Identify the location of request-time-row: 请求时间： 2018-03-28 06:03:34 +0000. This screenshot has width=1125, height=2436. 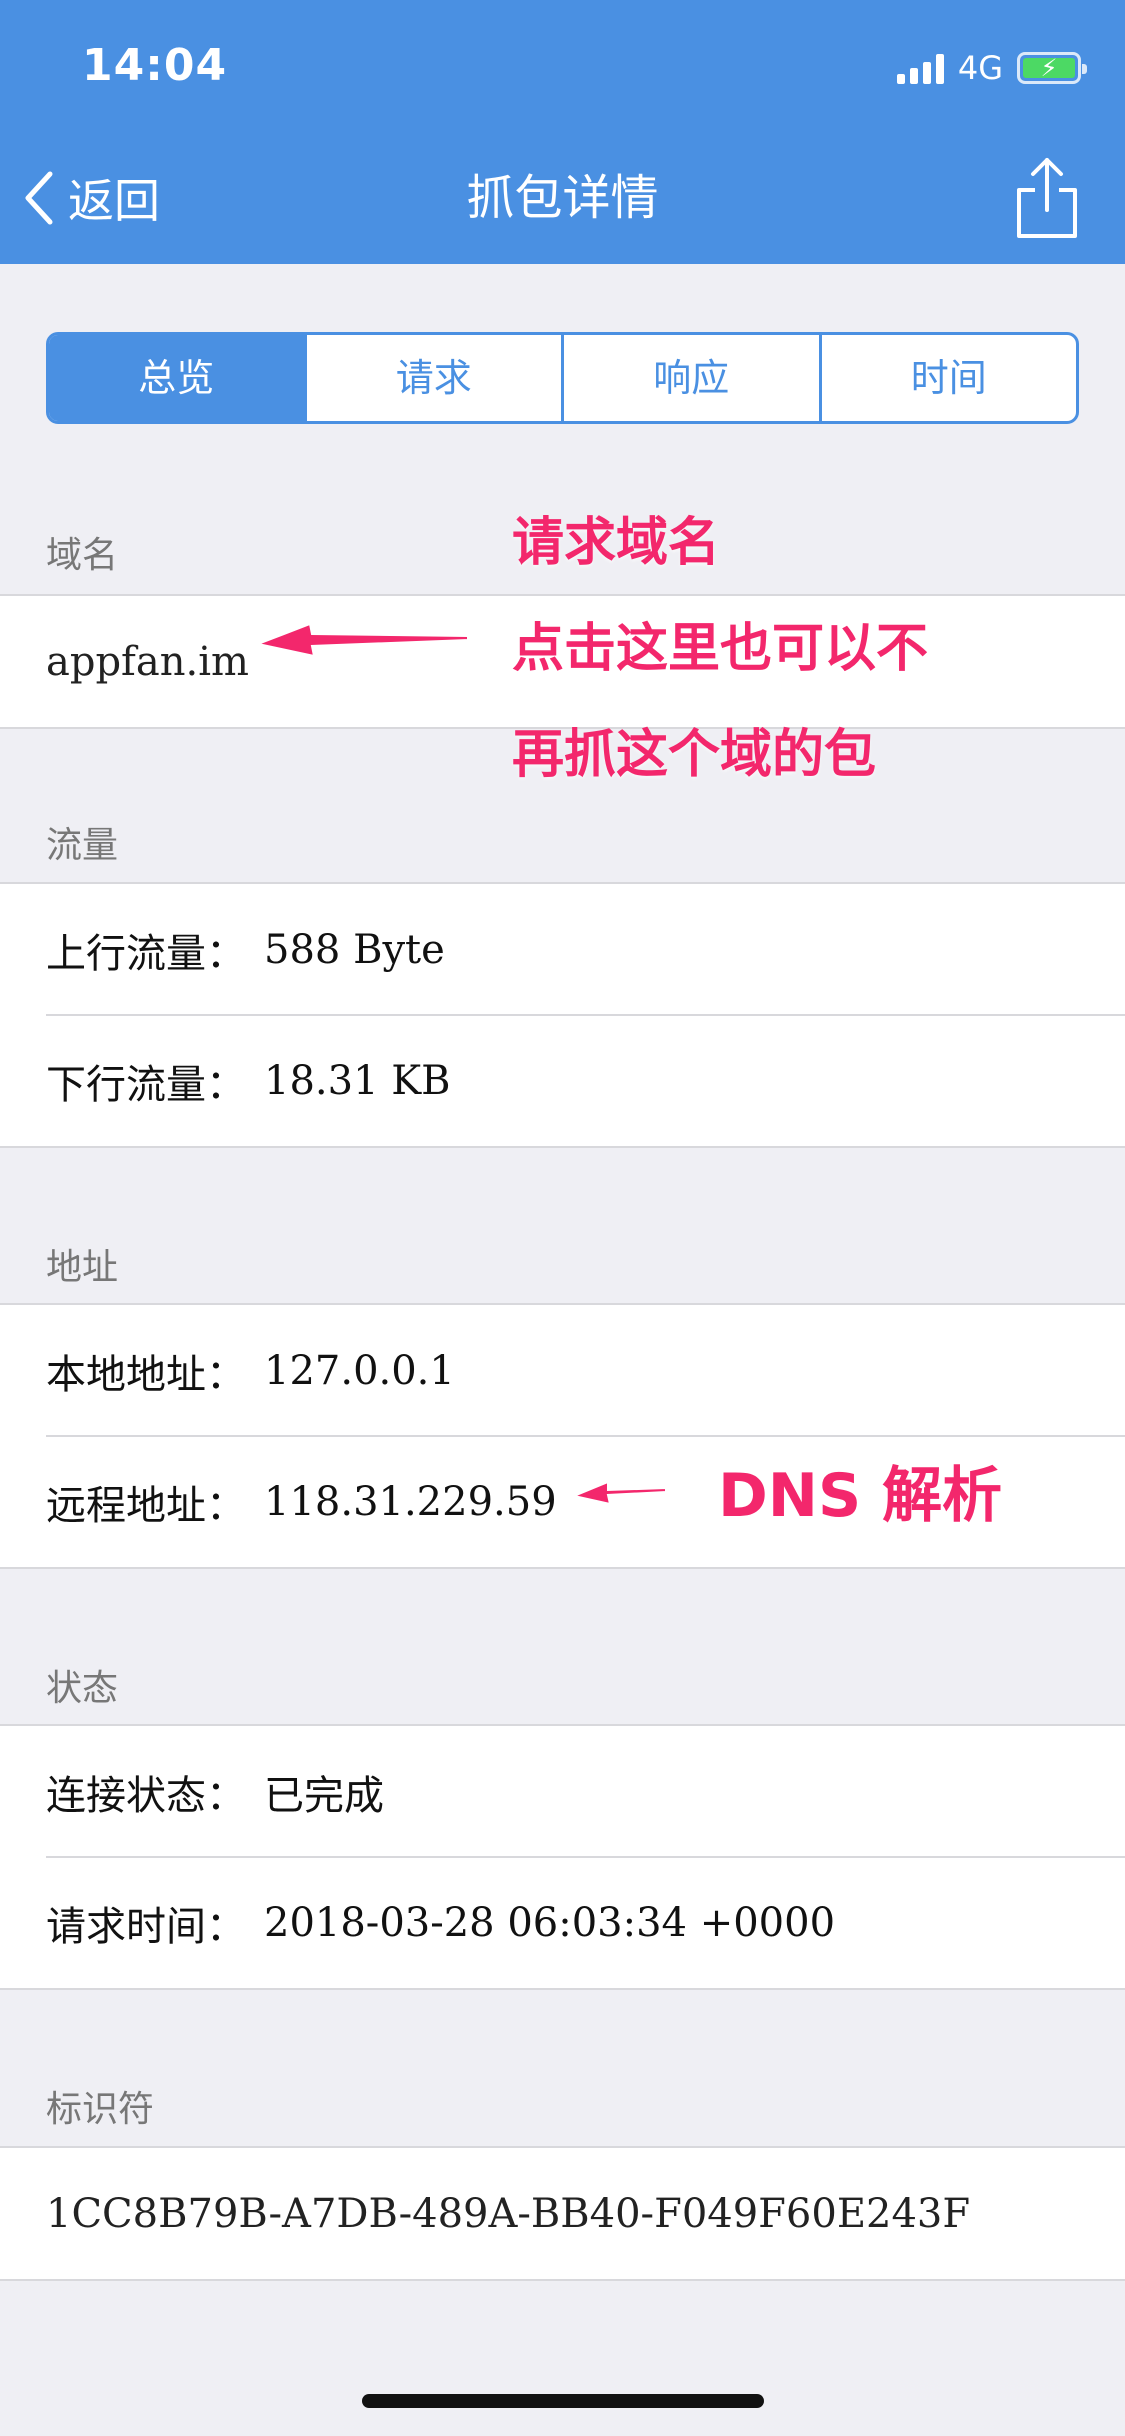
(562, 1922).